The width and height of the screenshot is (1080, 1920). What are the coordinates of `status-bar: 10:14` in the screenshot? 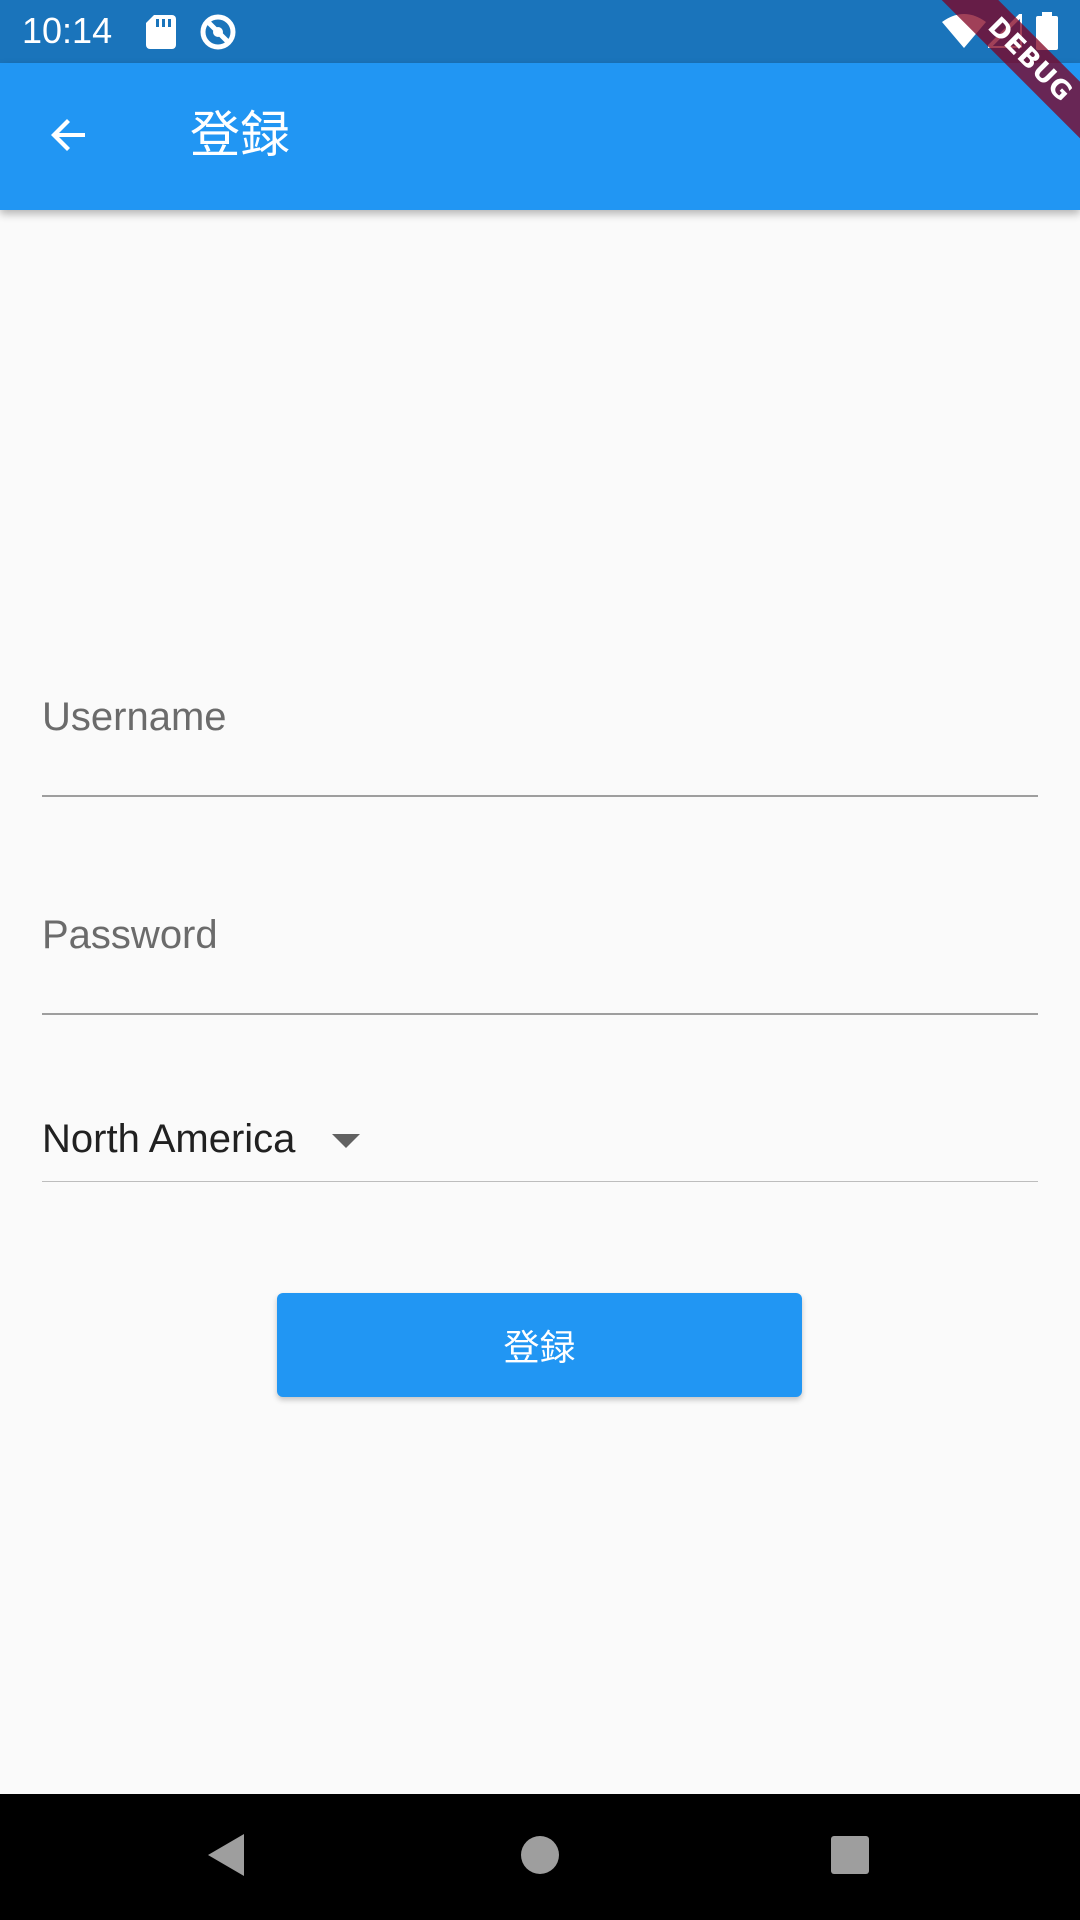 It's located at (540, 31).